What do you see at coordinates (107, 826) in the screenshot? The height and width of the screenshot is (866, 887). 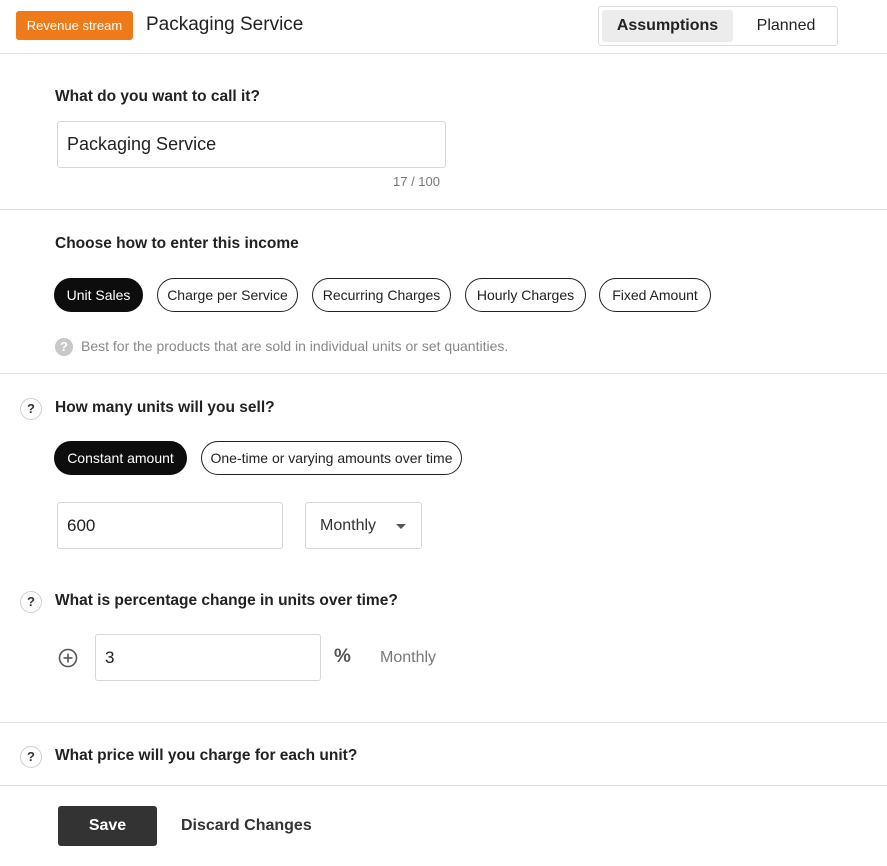 I see `save-button: Save` at bounding box center [107, 826].